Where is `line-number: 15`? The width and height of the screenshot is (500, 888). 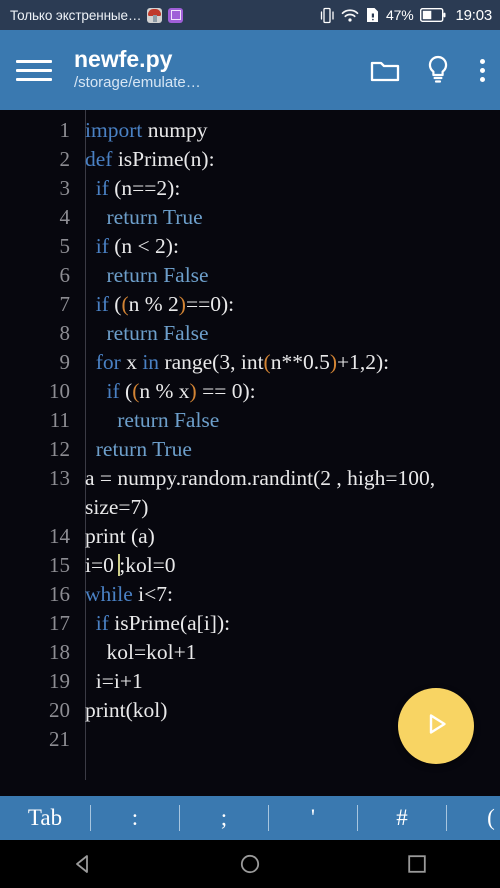 line-number: 15 is located at coordinates (59, 565).